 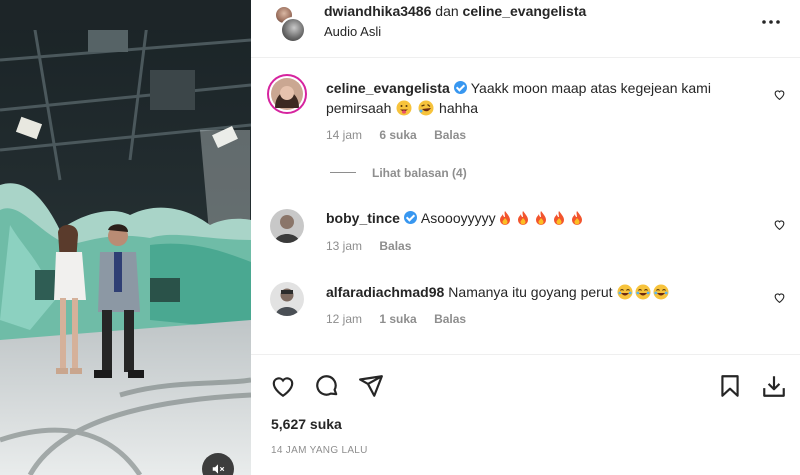 I want to click on comment-icon, so click(x=327, y=386).